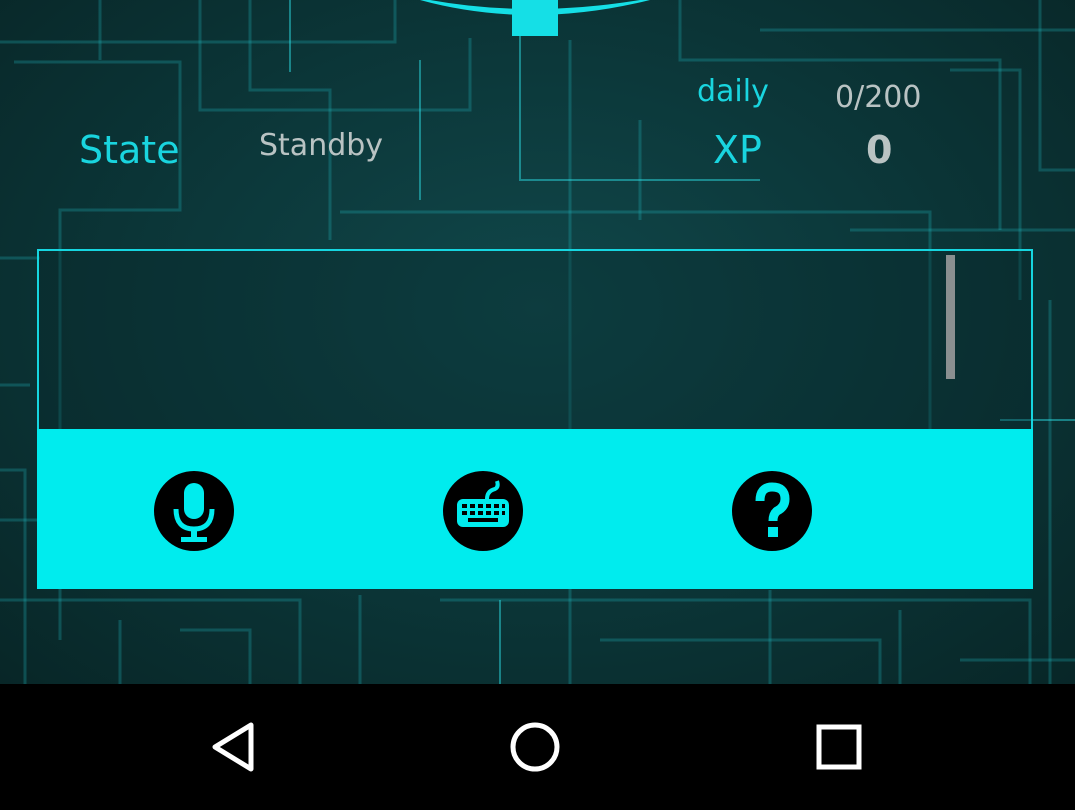 This screenshot has height=810, width=1075. Describe the element at coordinates (878, 97) in the screenshot. I see `daily-value: 0/200` at that location.